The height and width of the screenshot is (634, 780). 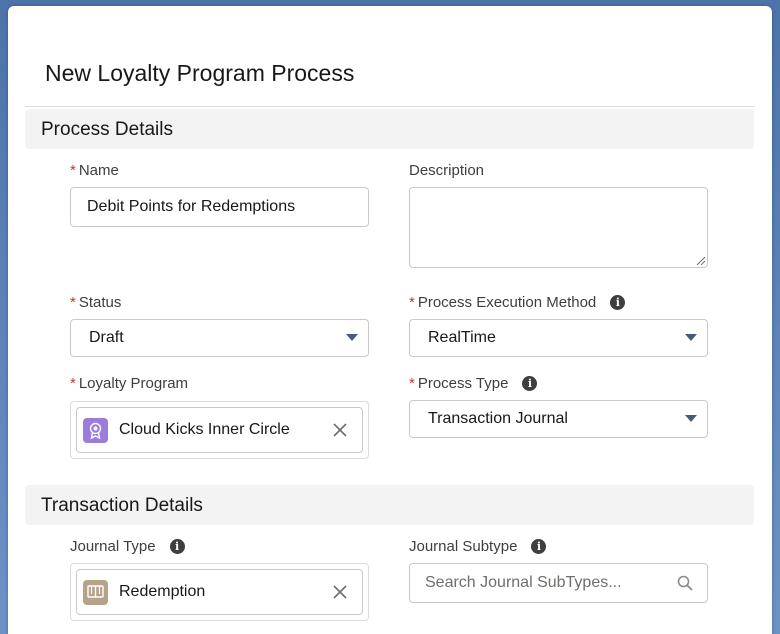 I want to click on process-type-select: Transaction Journal, so click(x=558, y=419).